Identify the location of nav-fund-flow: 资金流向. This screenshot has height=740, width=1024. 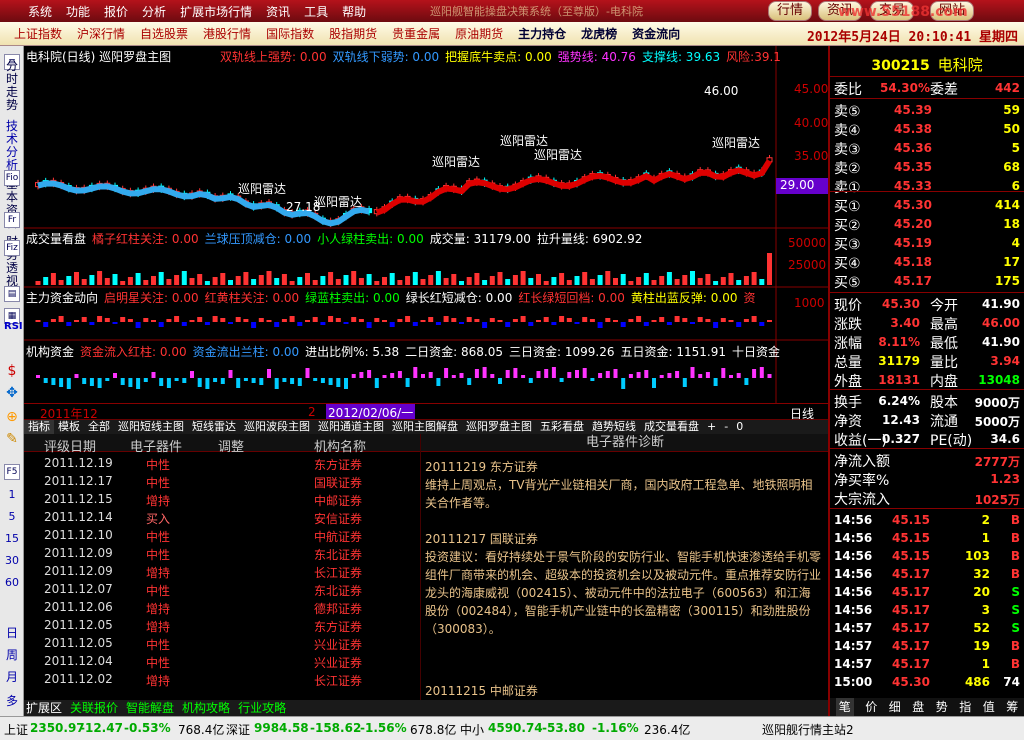
(656, 33).